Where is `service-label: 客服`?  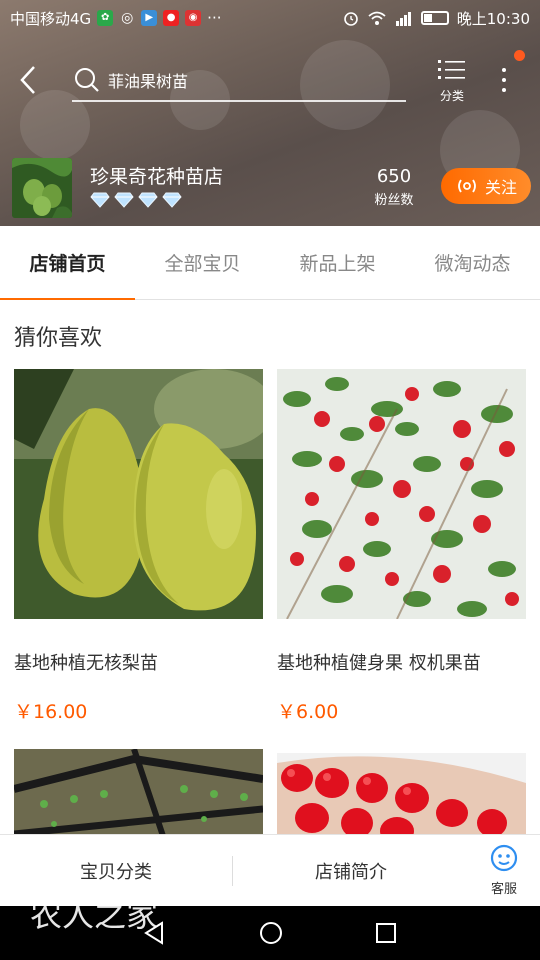
service-label: 客服 is located at coordinates (503, 889).